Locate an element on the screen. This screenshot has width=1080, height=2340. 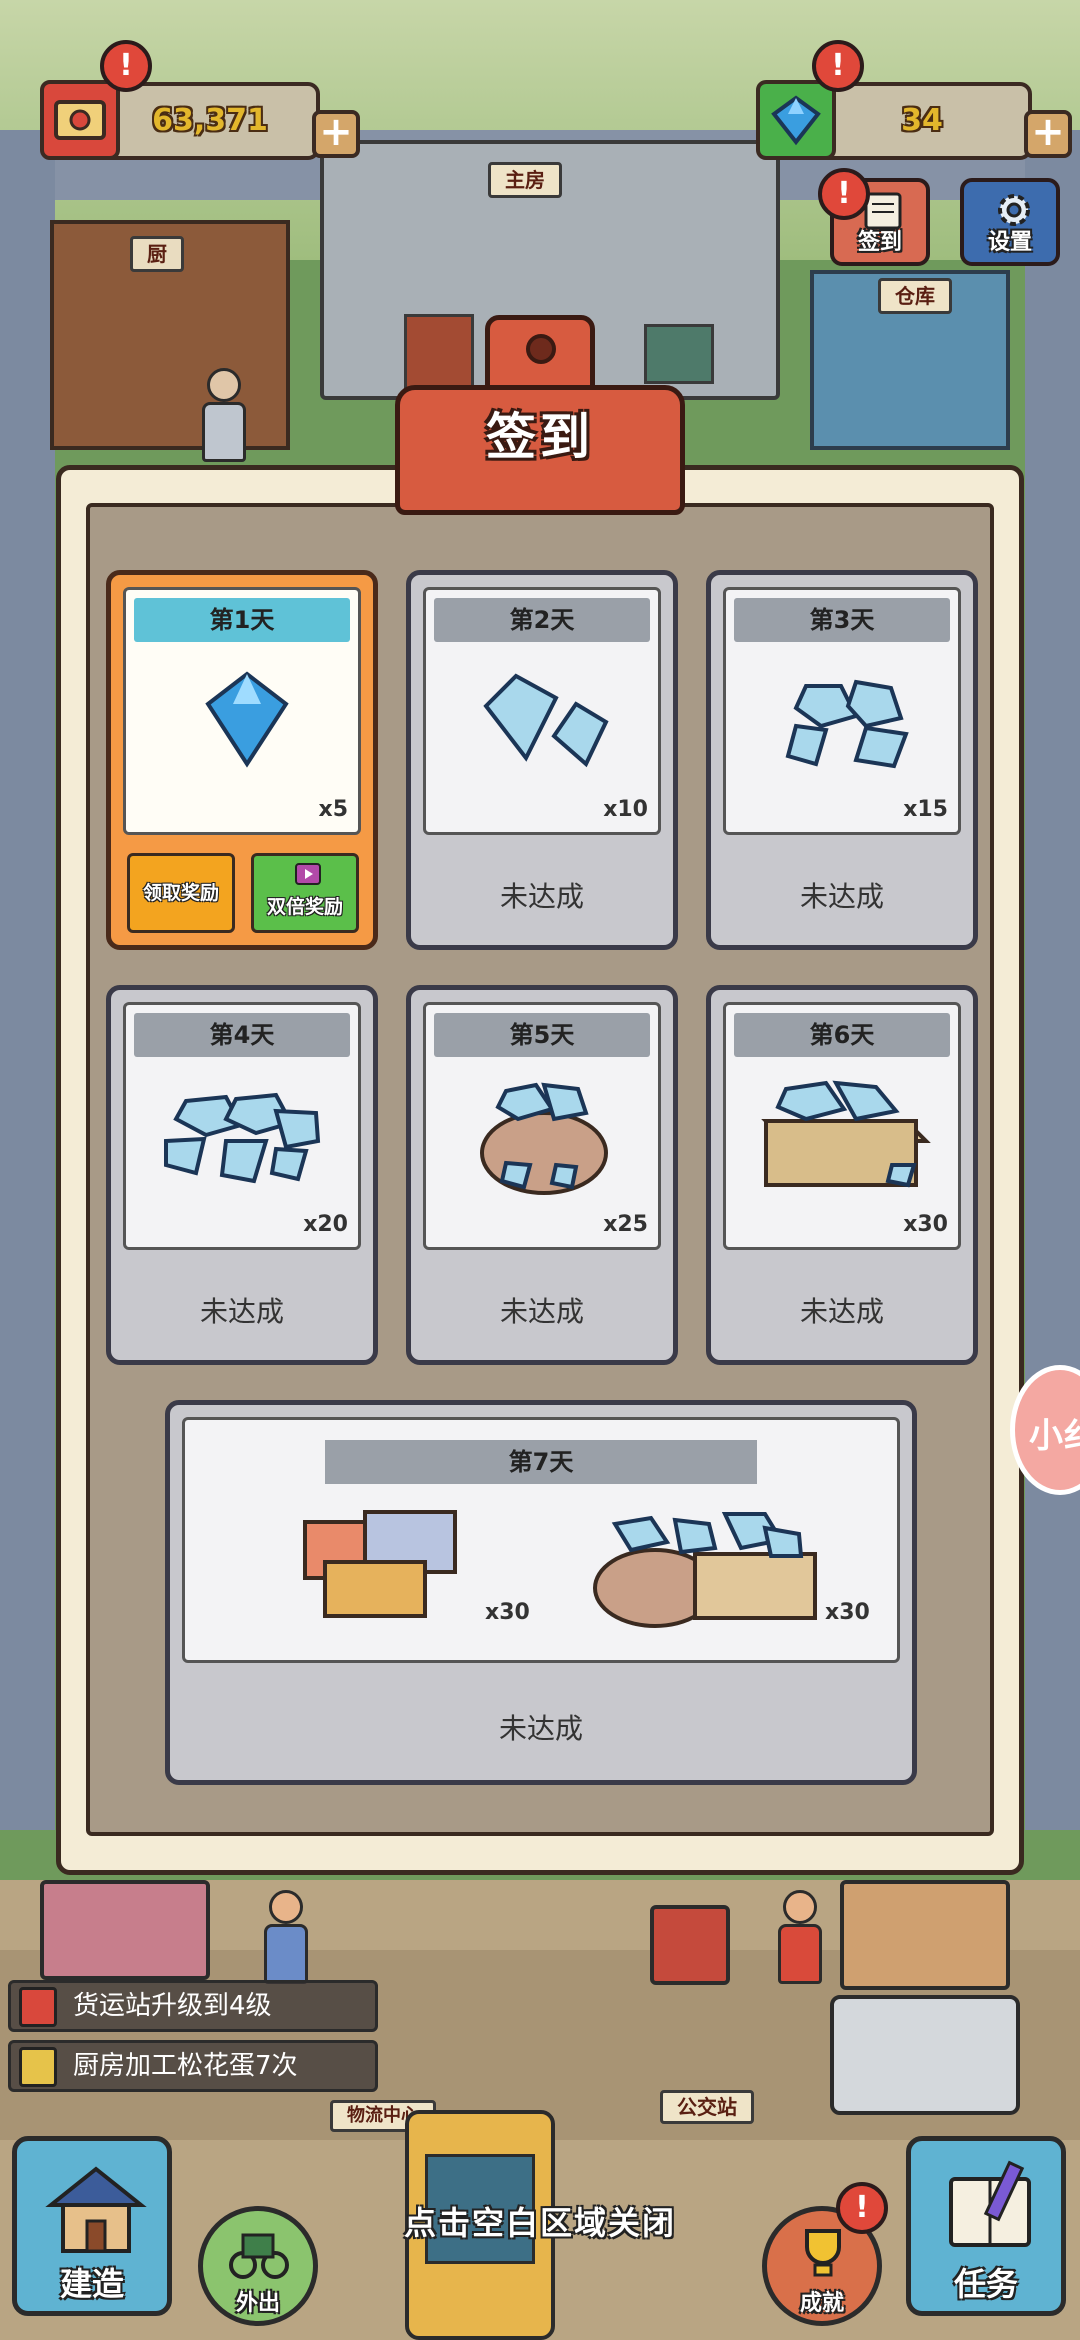
gem-sack-icon is located at coordinates (542, 1134).